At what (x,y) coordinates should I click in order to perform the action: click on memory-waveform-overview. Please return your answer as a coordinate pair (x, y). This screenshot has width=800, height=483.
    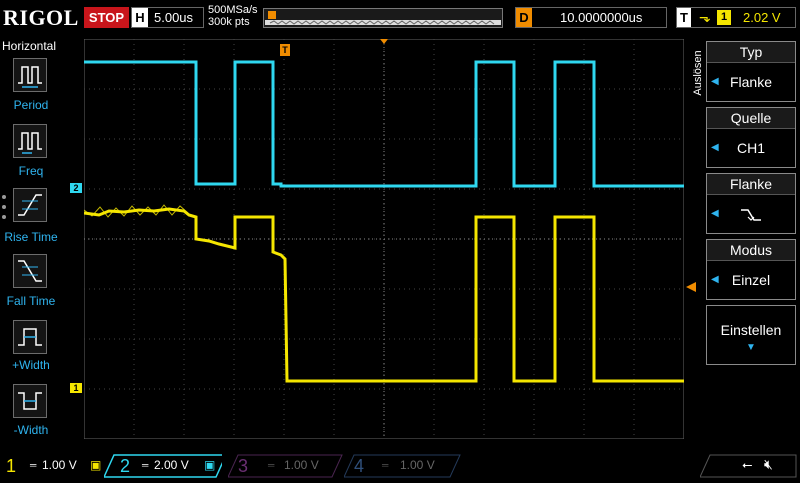
    Looking at the image, I should click on (383, 18).